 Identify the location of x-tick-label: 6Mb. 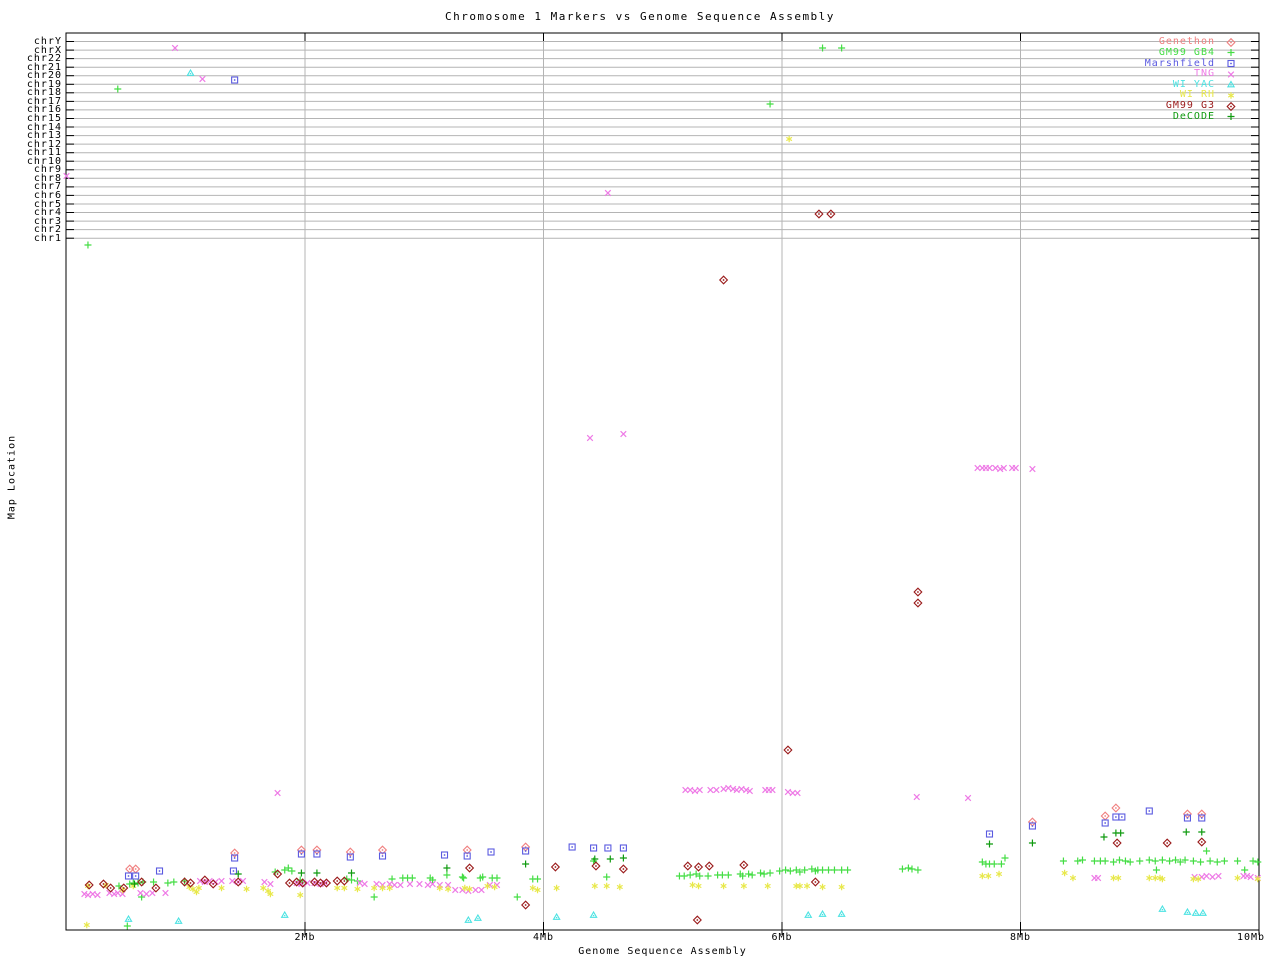
(782, 937).